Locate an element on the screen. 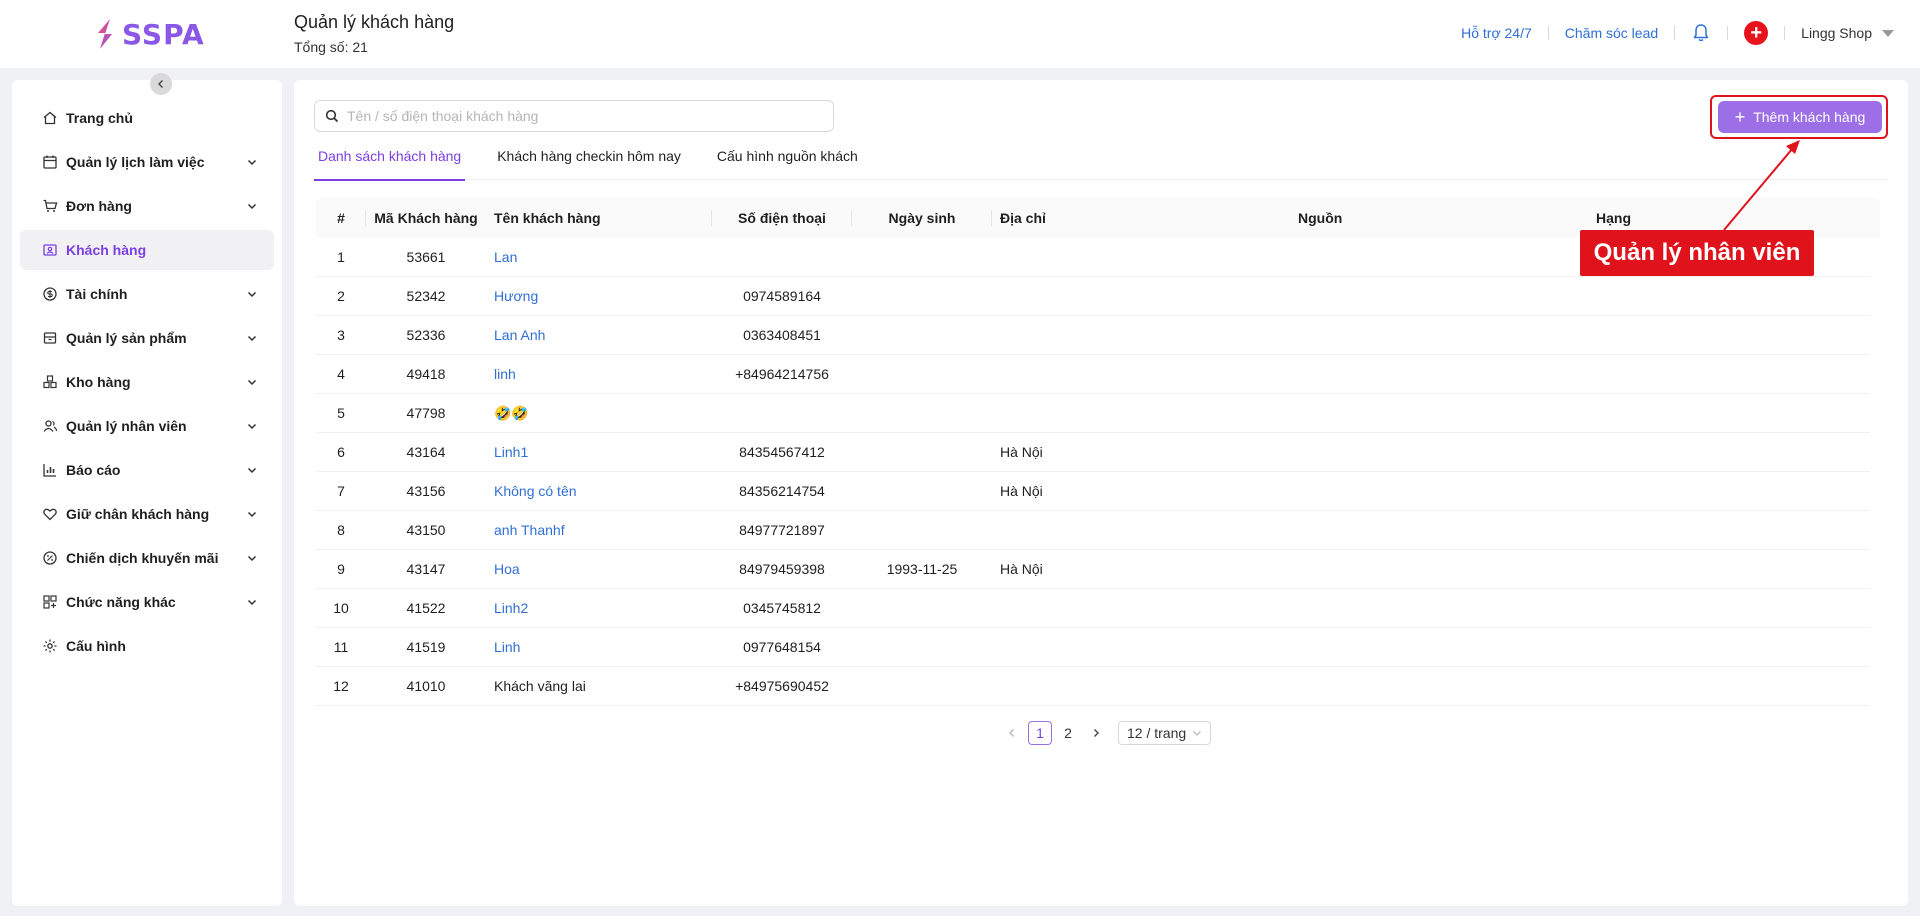  sidebar-item-schedule: Quản lý lịch làm việc is located at coordinates (147, 162).